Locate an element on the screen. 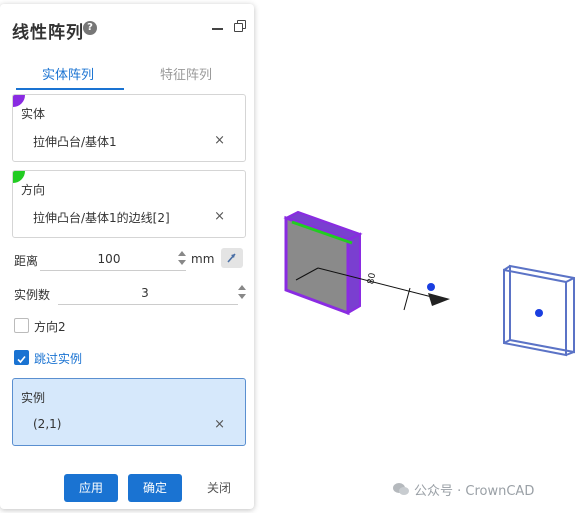  direction2-checkbox is located at coordinates (21, 325).